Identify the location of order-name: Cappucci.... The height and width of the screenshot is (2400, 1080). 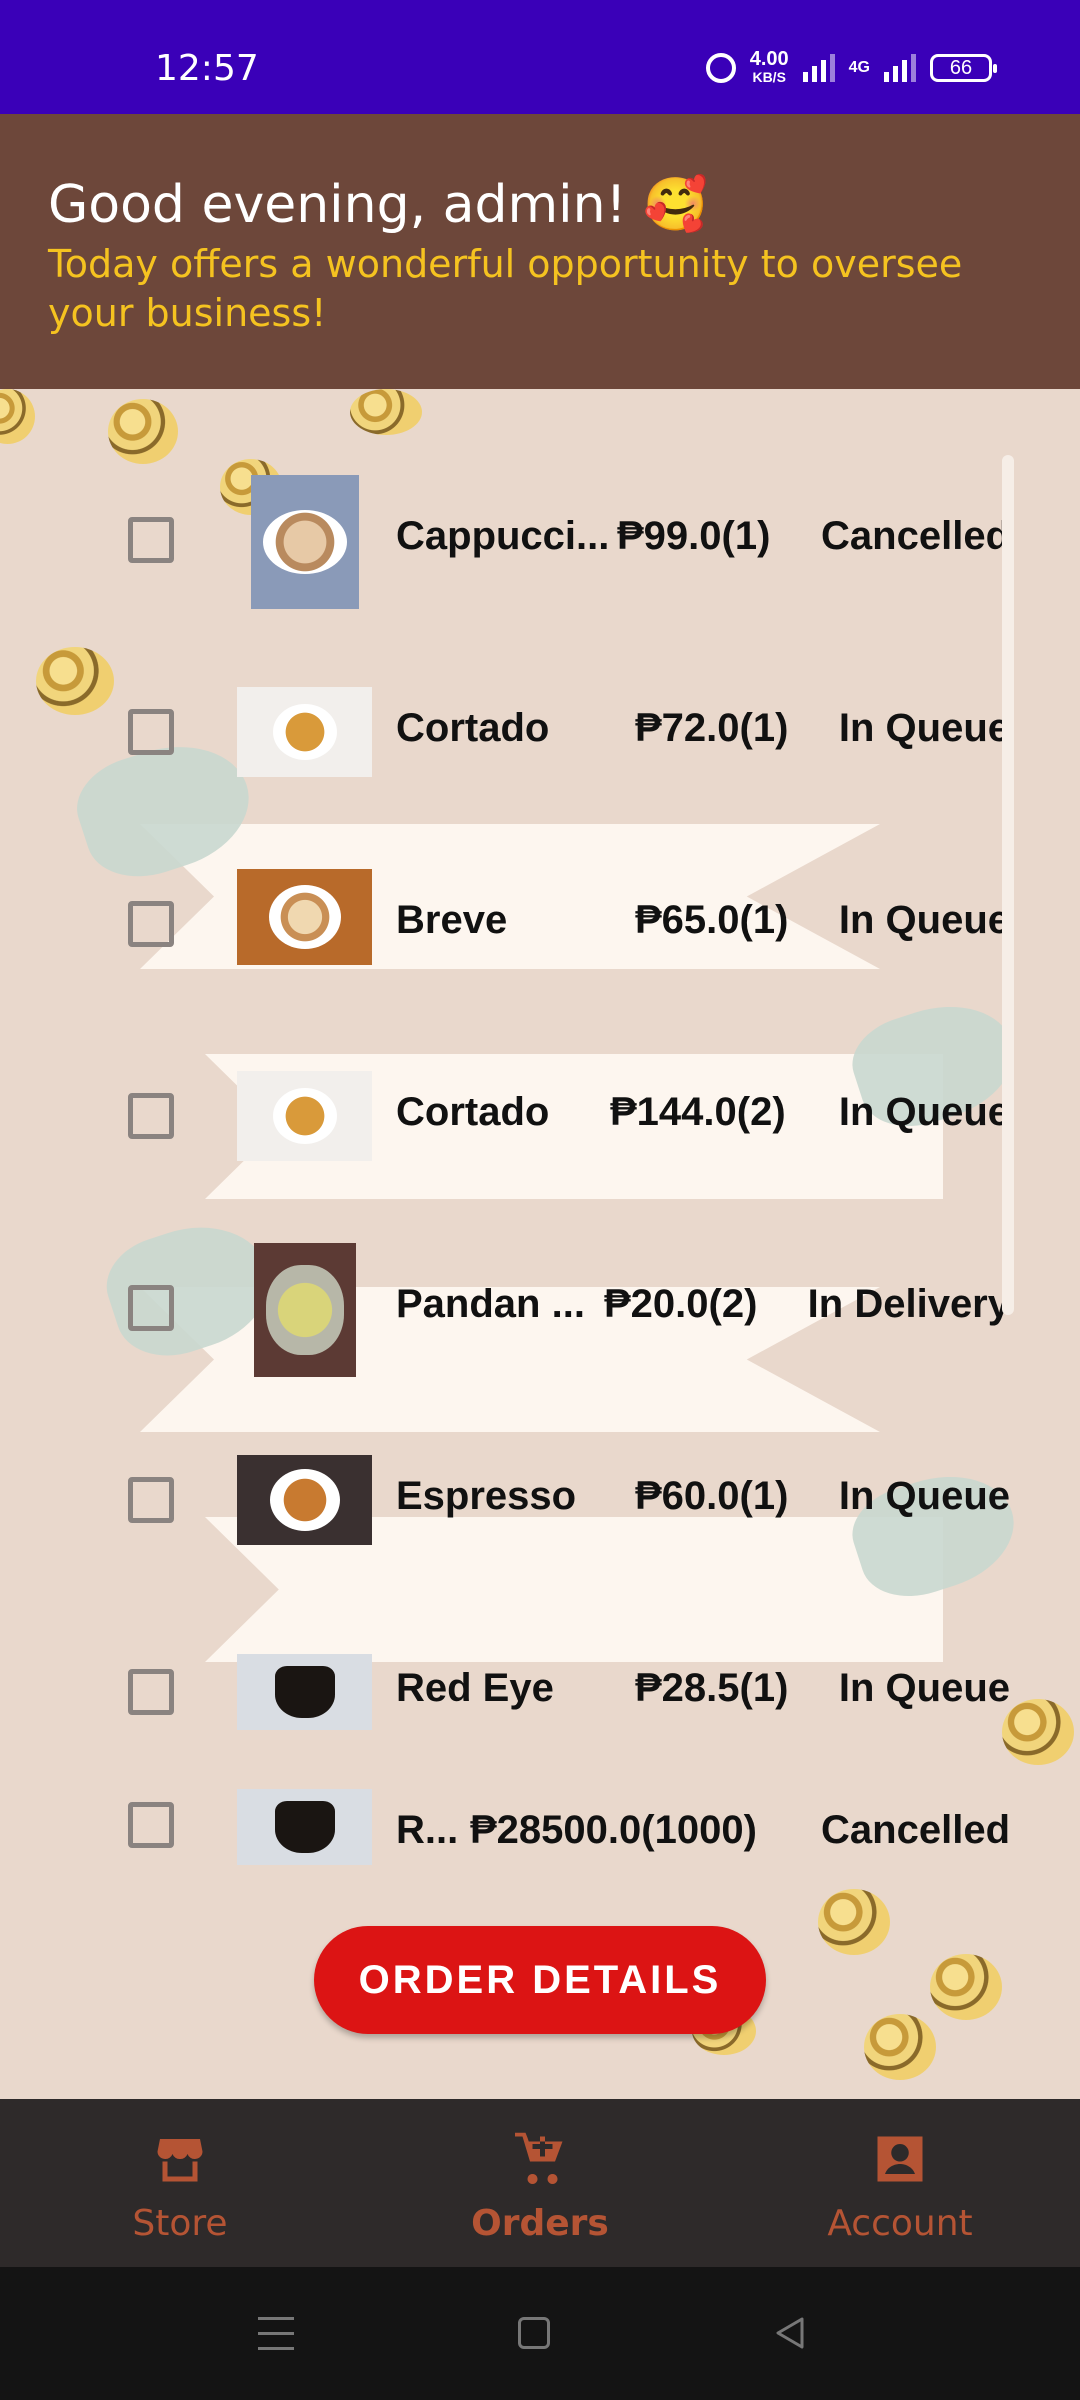
(503, 536).